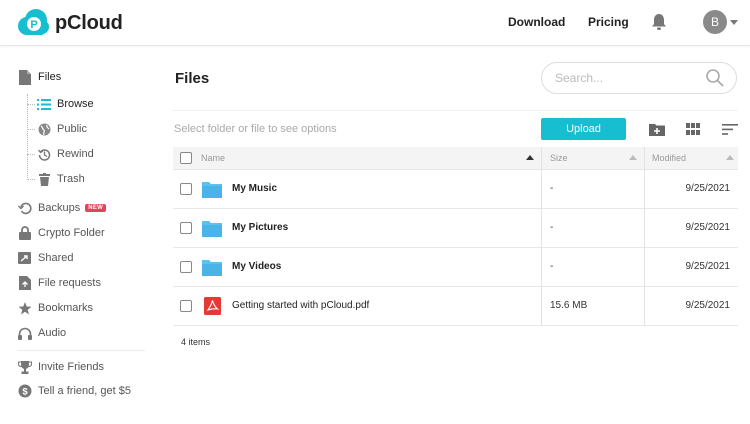 This screenshot has height=424, width=750. Describe the element at coordinates (44, 179) in the screenshot. I see `trash-icon` at that location.